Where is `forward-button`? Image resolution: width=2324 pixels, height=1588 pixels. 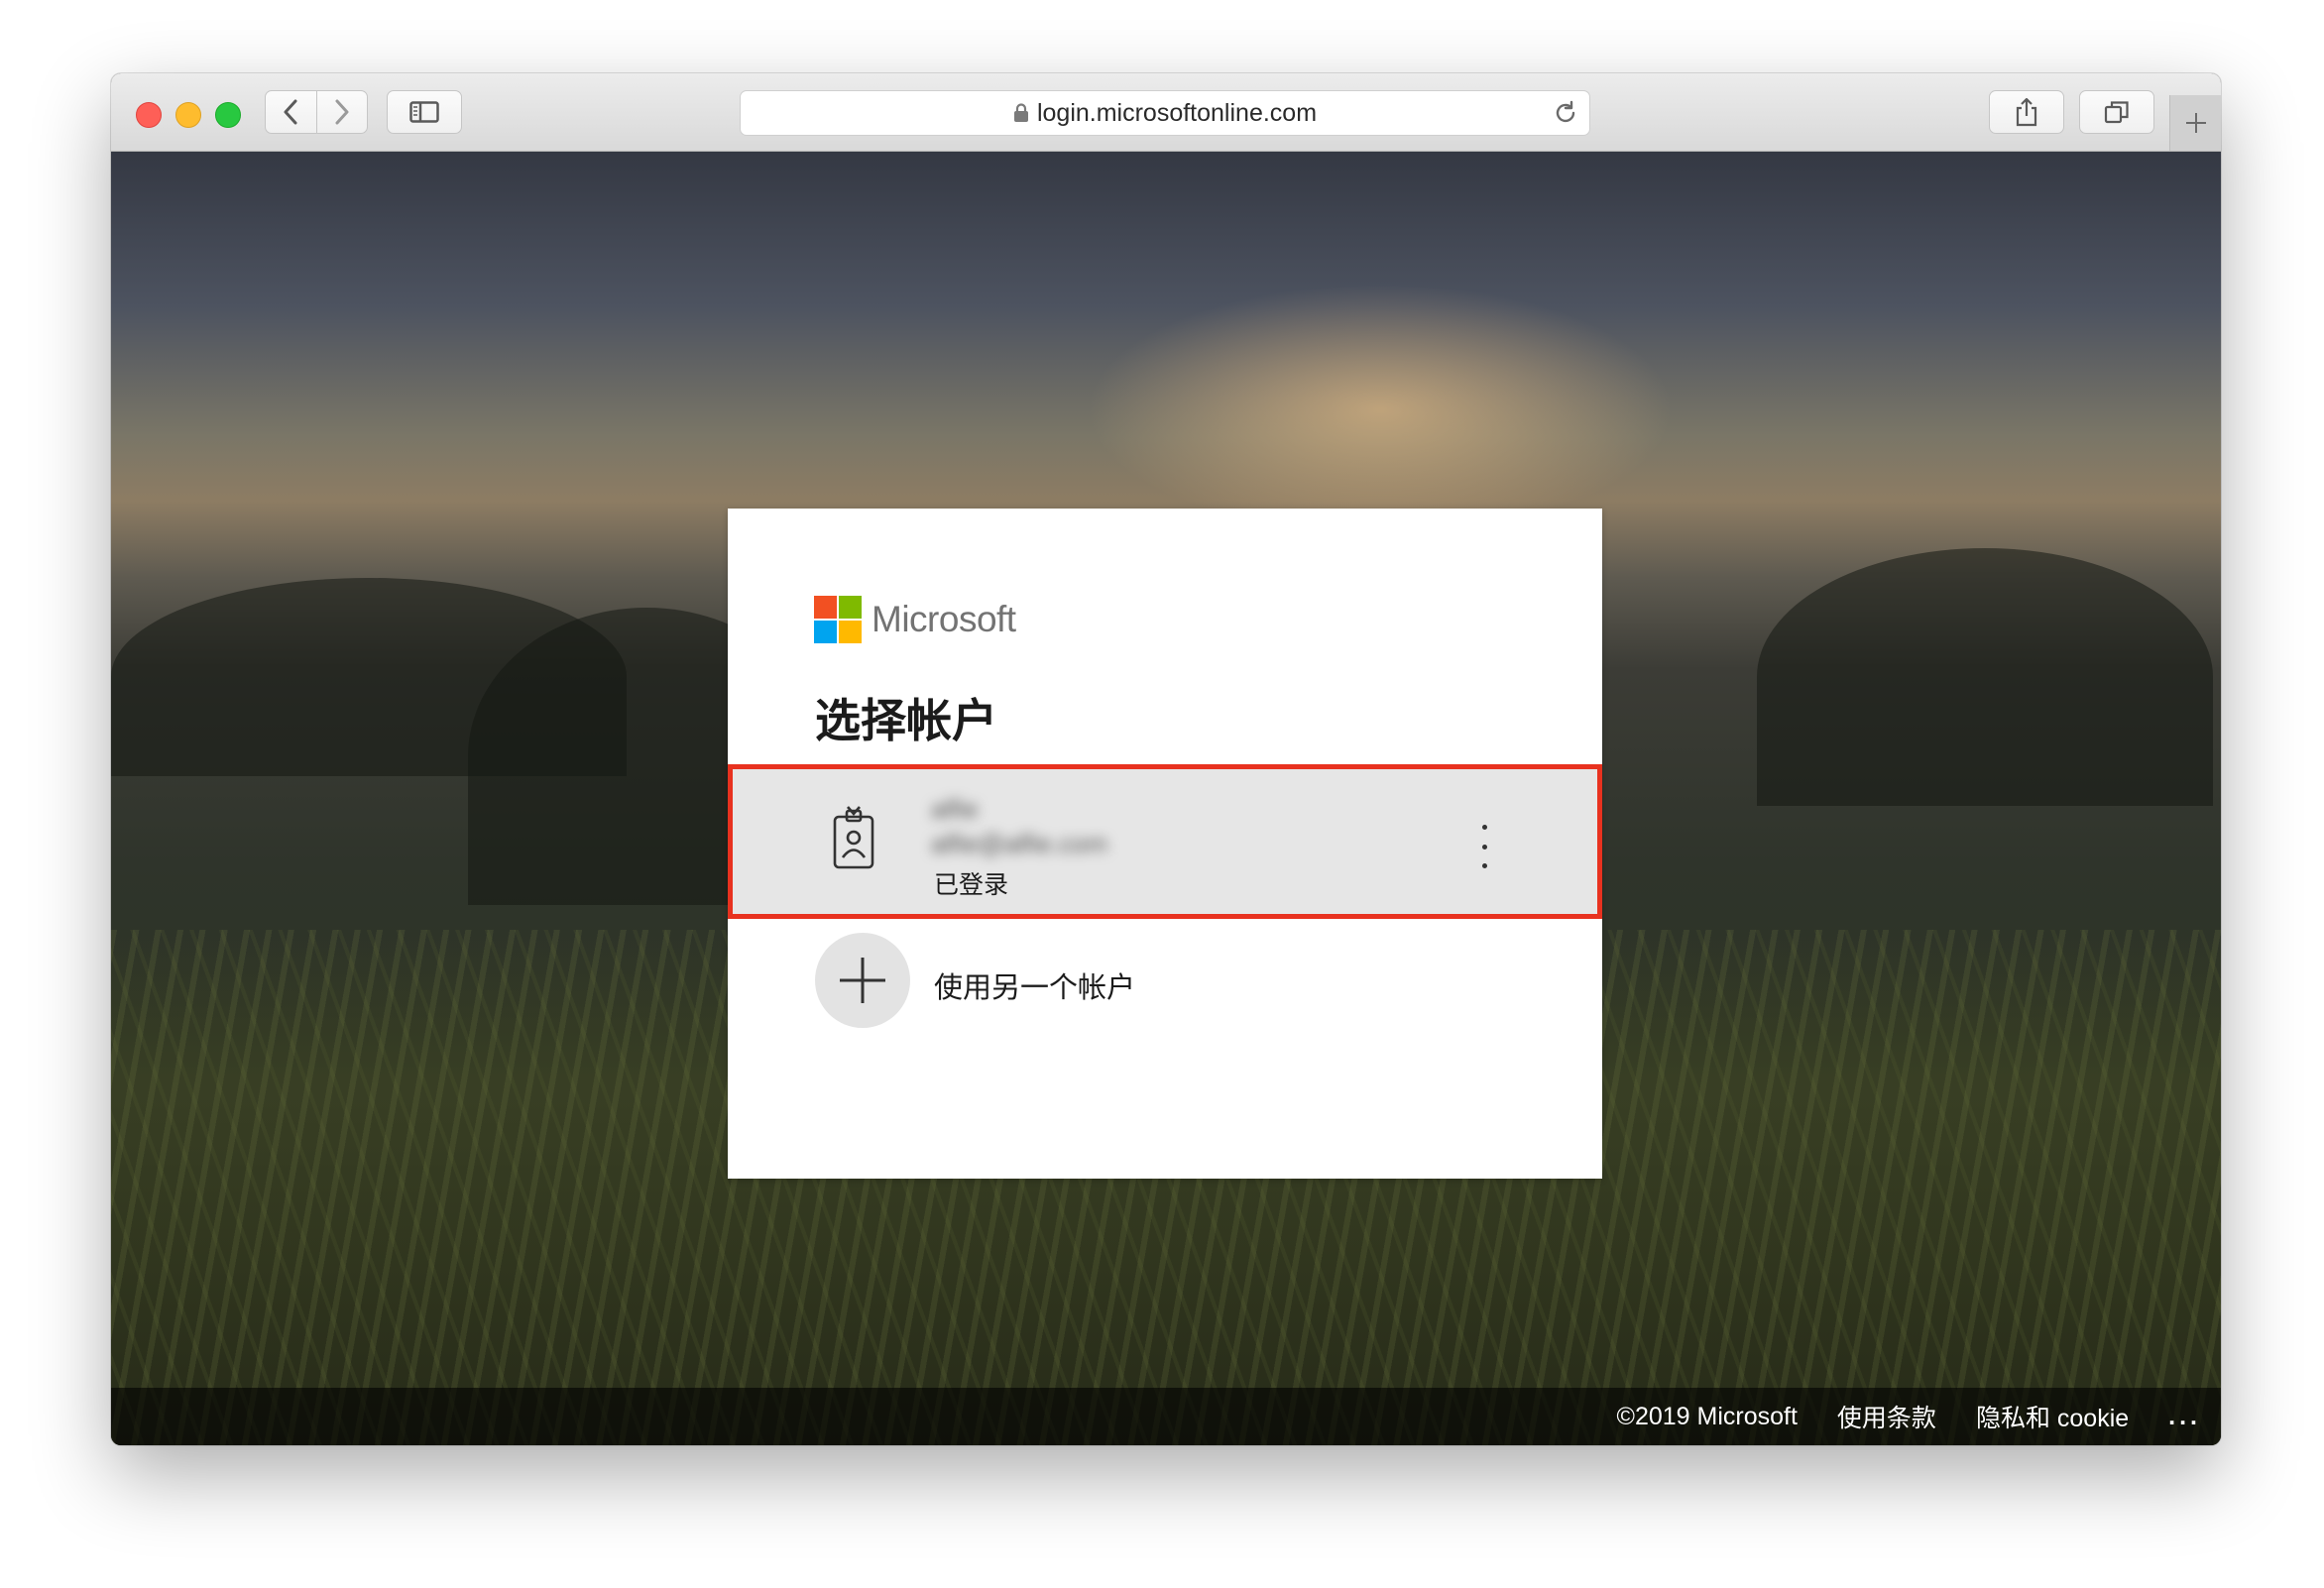
forward-button is located at coordinates (341, 112).